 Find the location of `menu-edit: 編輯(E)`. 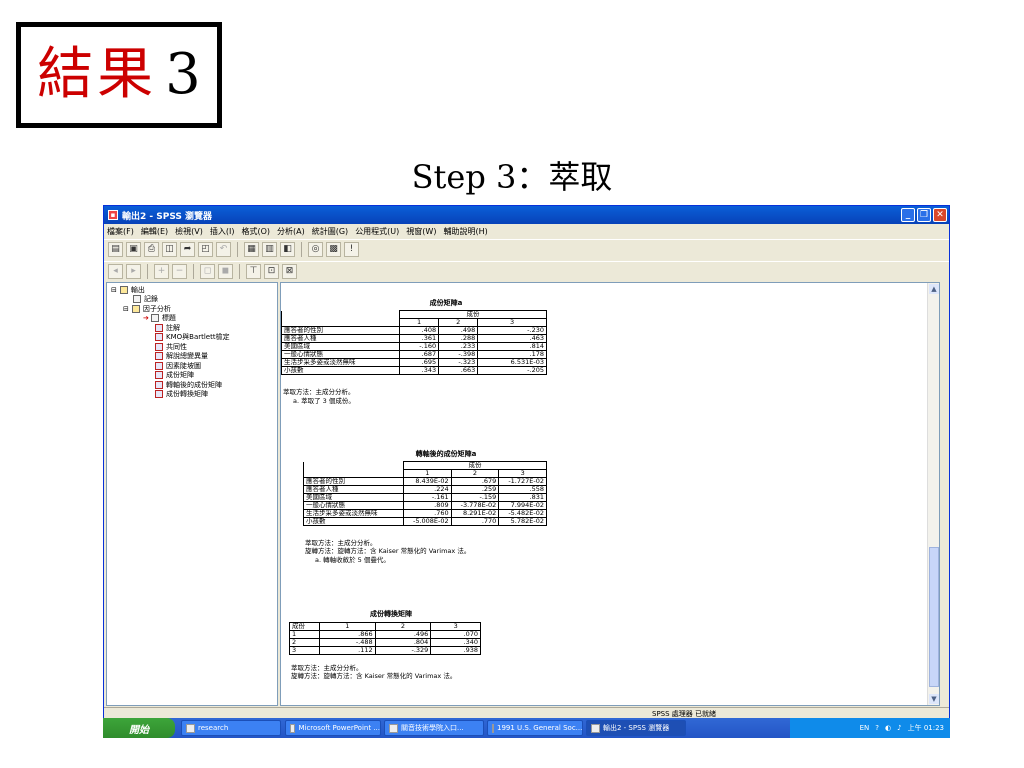

menu-edit: 編輯(E) is located at coordinates (154, 231).